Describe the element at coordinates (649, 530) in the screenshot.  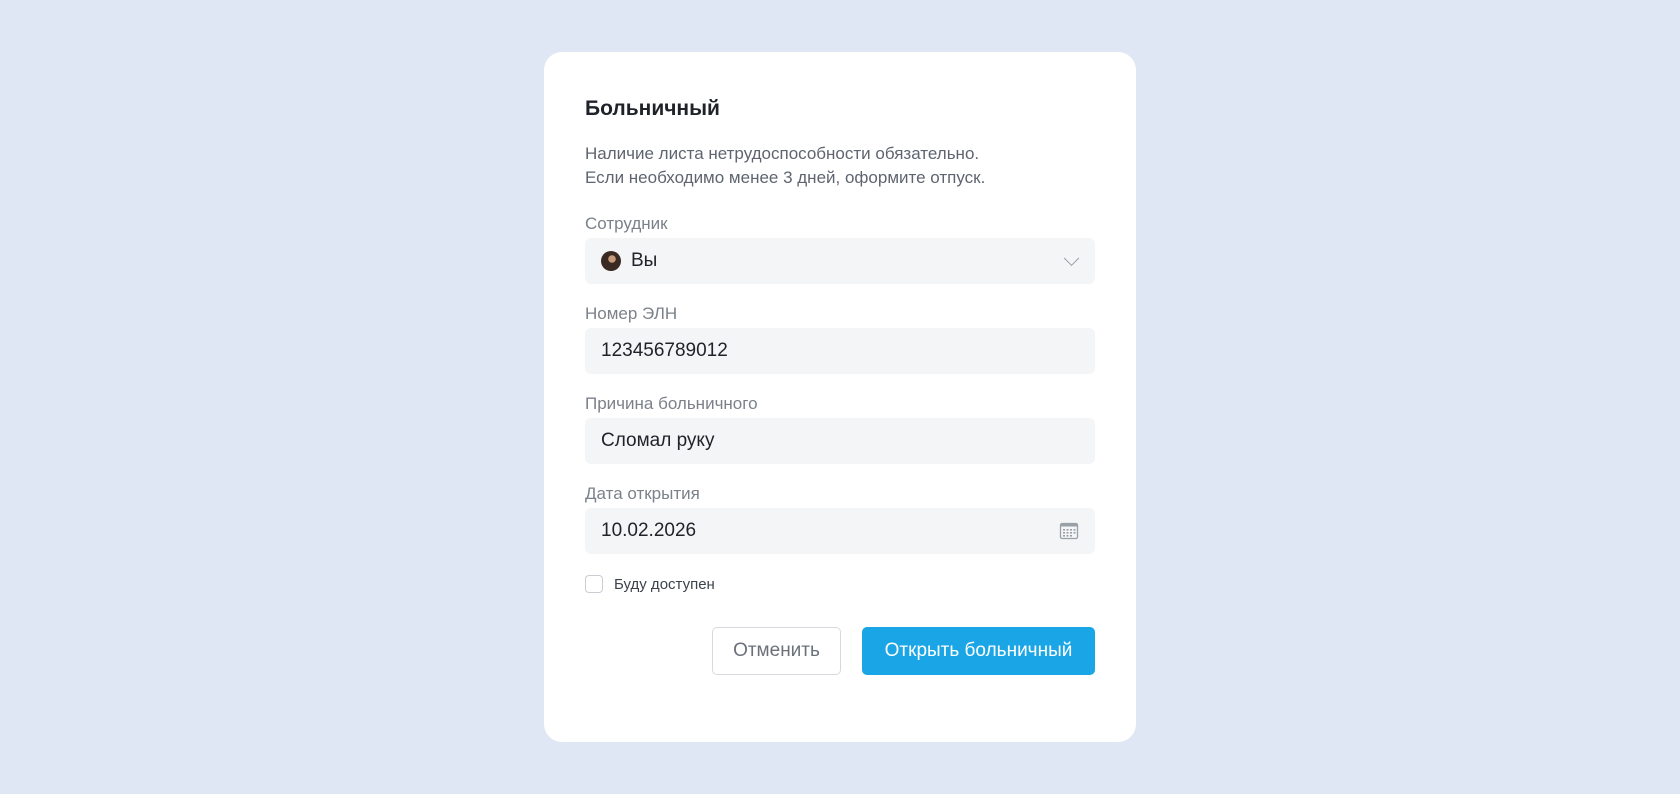
I see `open-date-value: 10.02.2026` at that location.